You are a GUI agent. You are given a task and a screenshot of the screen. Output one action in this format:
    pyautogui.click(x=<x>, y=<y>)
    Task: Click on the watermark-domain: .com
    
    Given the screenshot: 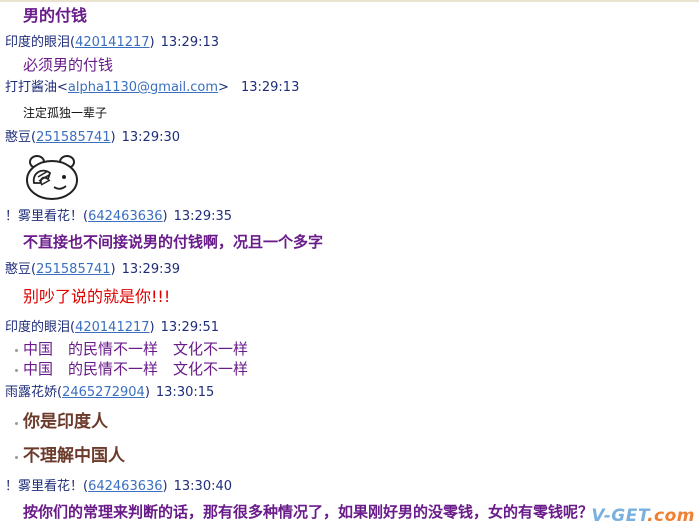 What is the action you would take?
    pyautogui.click(x=671, y=516)
    